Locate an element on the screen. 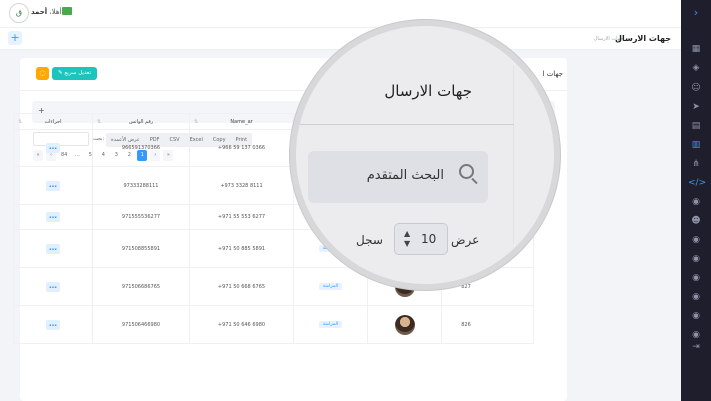 Image resolution: width=711 pixels, height=401 pixels. advanced-search-label: البحث المتقدم is located at coordinates (405, 175).